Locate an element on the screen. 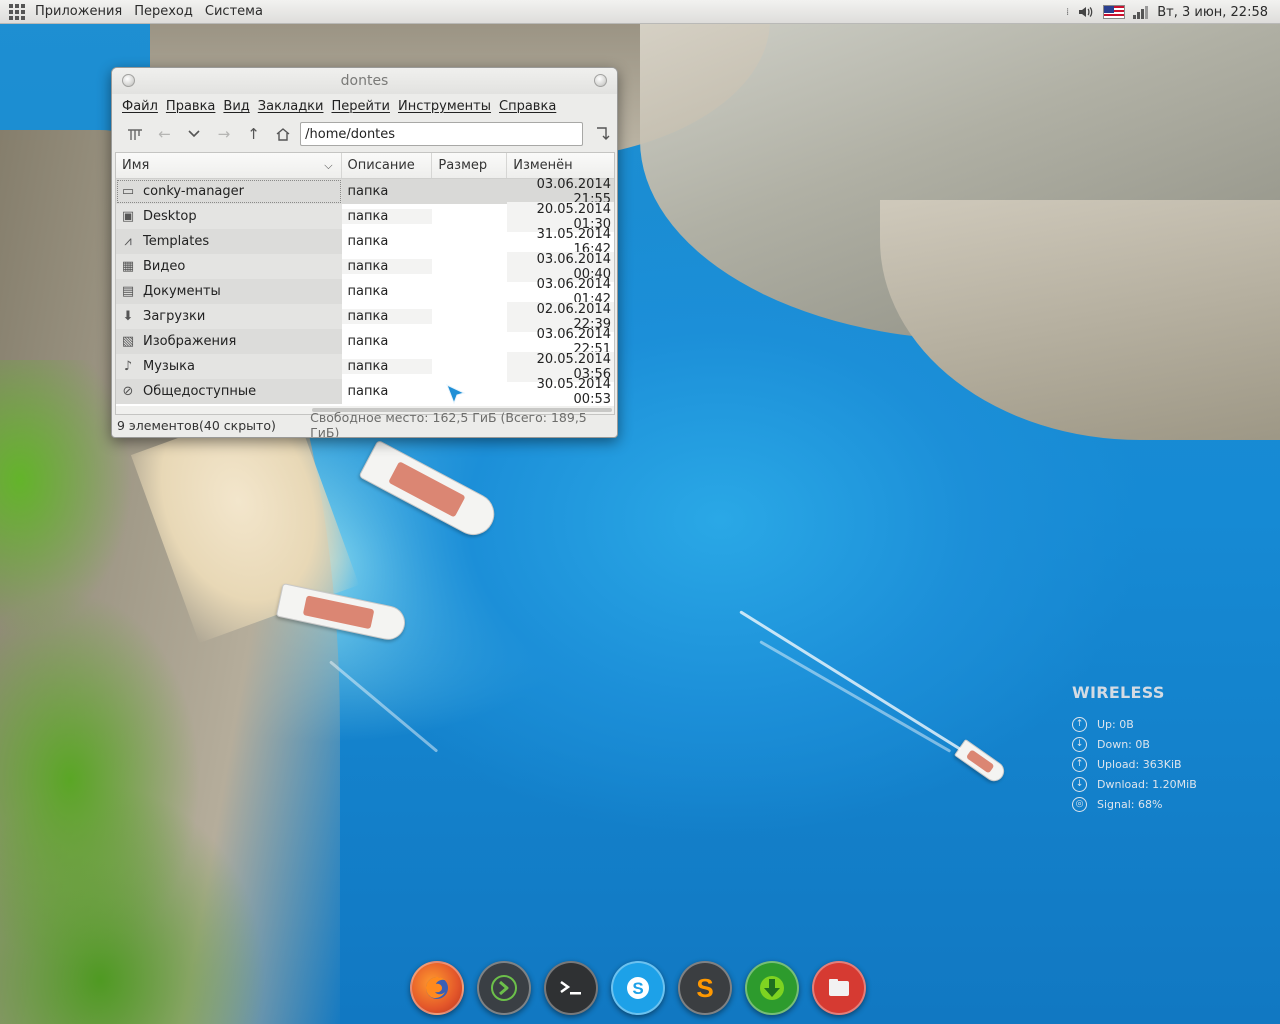 Image resolution: width=1280 pixels, height=1024 pixels. table-row: ▦ Видео папка 03.06.2014 00:40 is located at coordinates (365, 266).